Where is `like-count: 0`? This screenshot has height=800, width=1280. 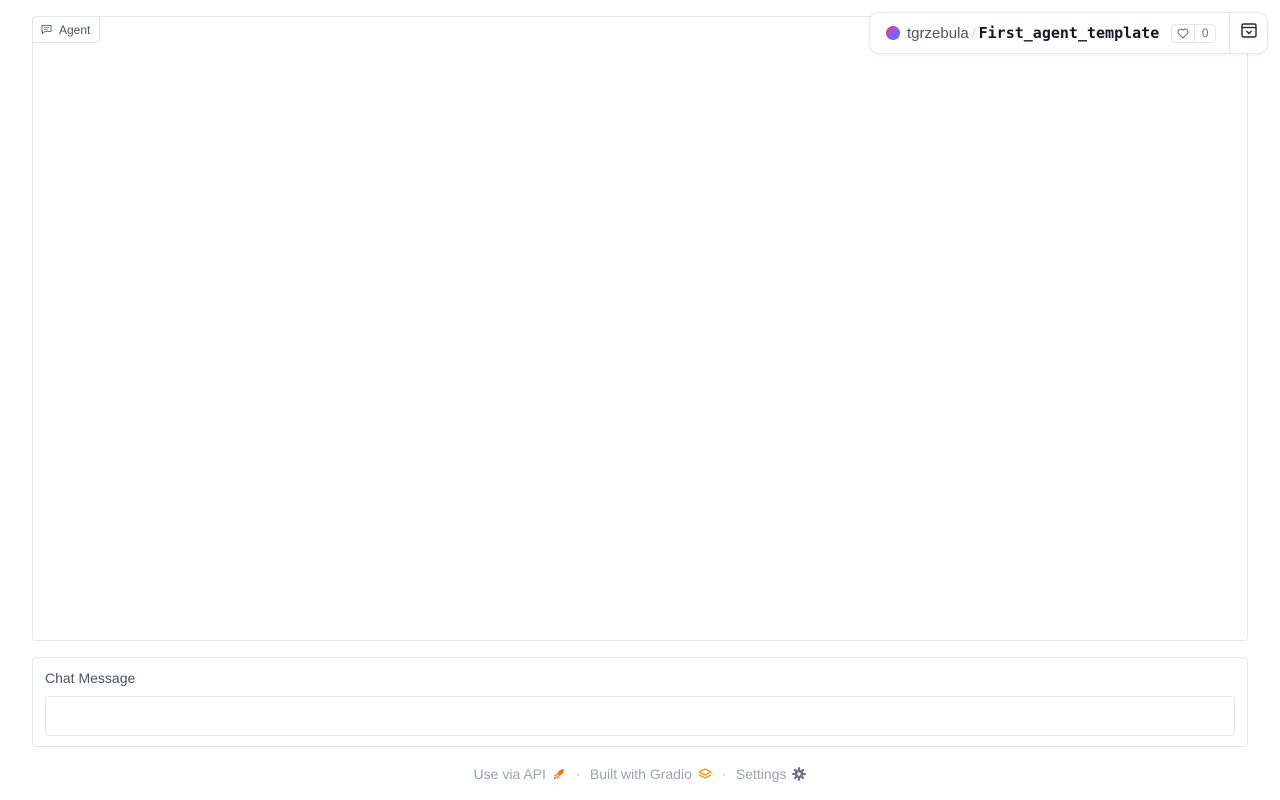
like-count: 0 is located at coordinates (1205, 33).